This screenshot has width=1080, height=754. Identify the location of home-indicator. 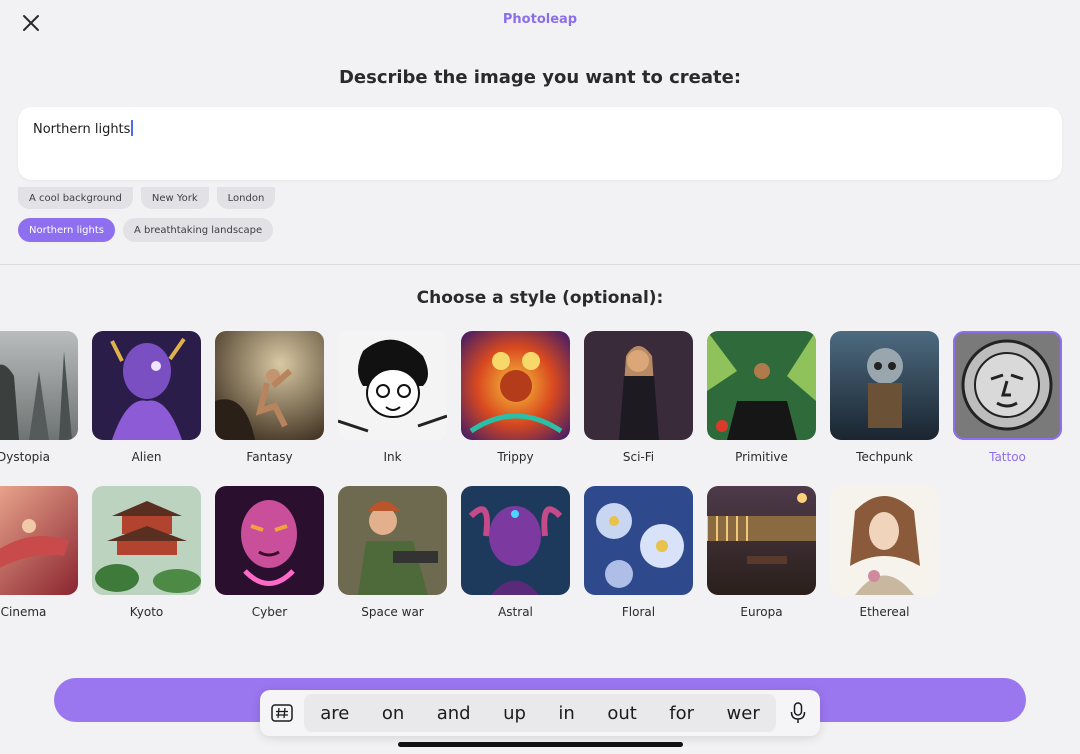
(540, 744).